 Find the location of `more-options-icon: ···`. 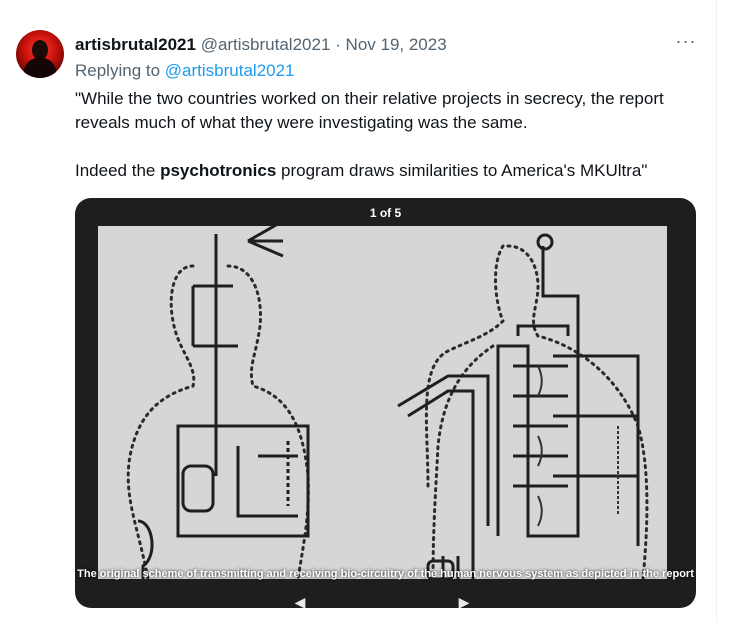

more-options-icon: ··· is located at coordinates (686, 43).